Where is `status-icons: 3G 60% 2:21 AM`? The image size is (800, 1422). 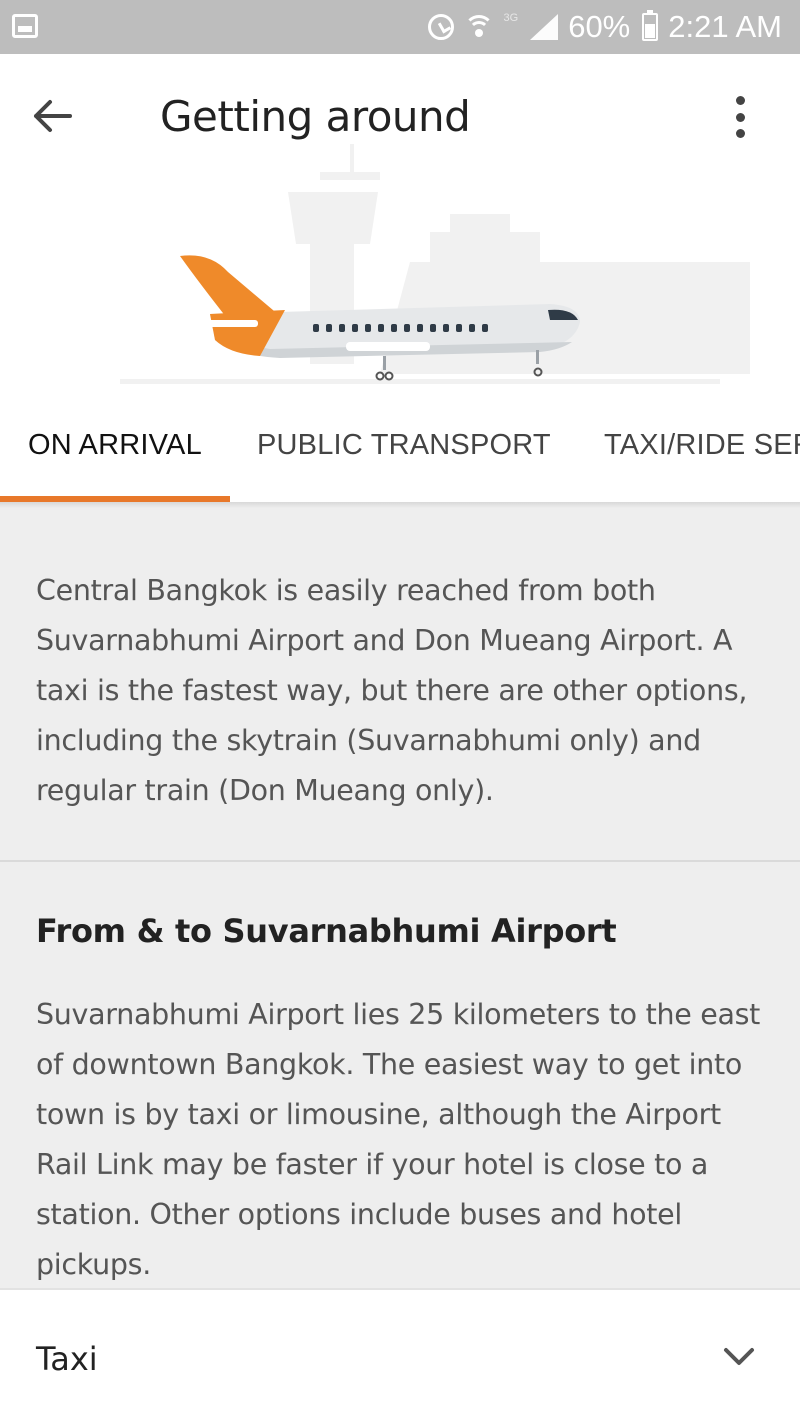
status-icons: 3G 60% 2:21 AM is located at coordinates (604, 27).